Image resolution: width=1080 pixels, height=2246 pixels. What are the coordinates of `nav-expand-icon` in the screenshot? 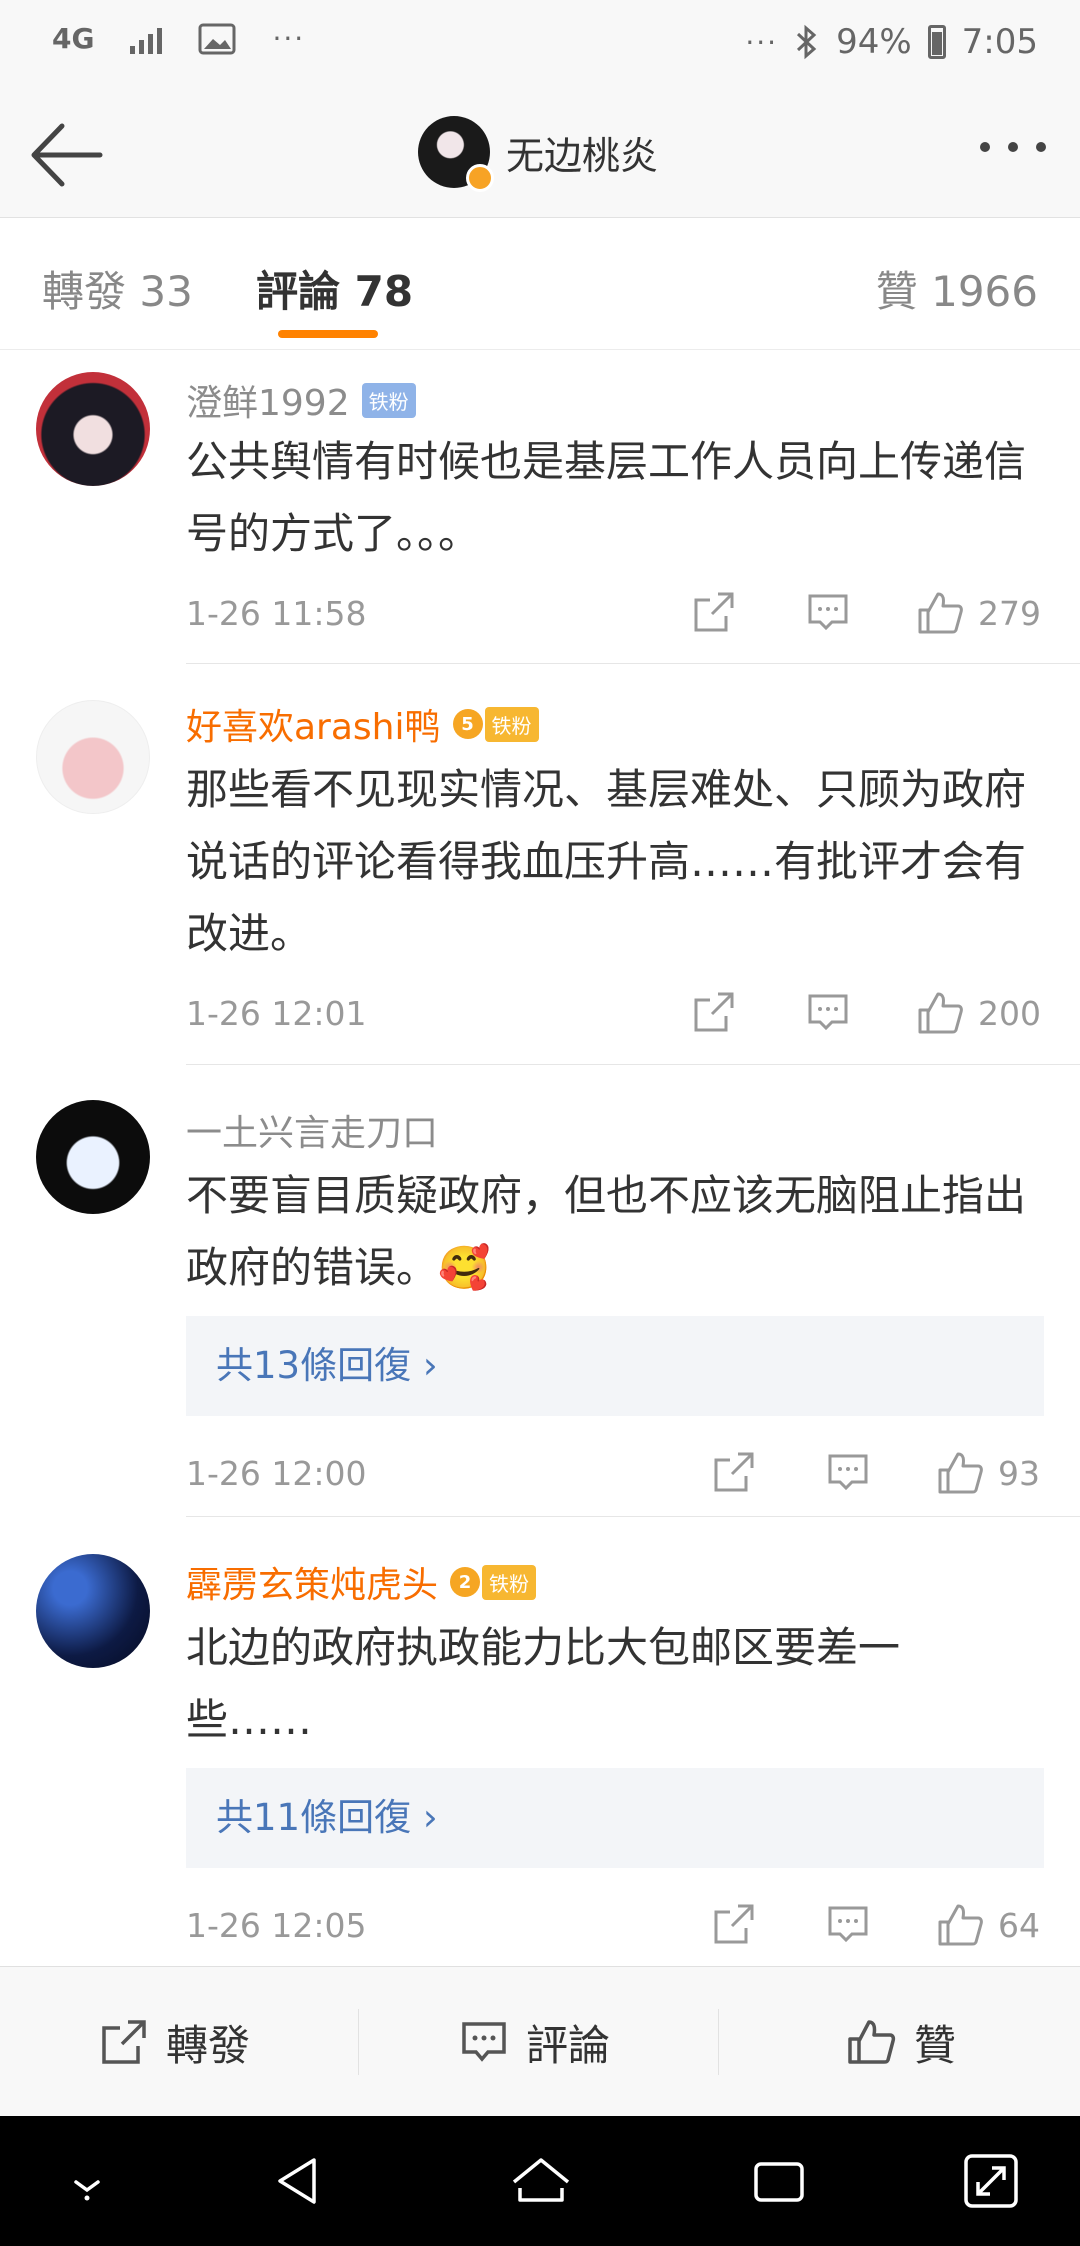 It's located at (991, 2181).